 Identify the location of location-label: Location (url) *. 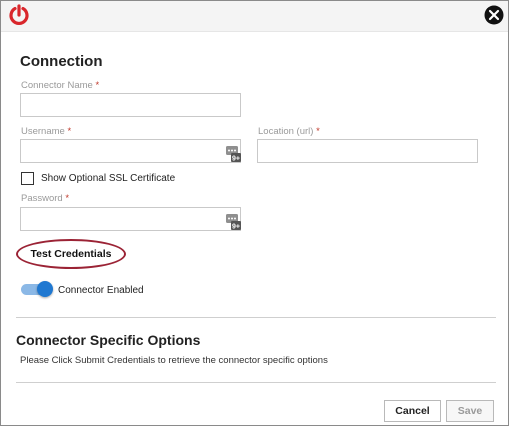
(289, 131).